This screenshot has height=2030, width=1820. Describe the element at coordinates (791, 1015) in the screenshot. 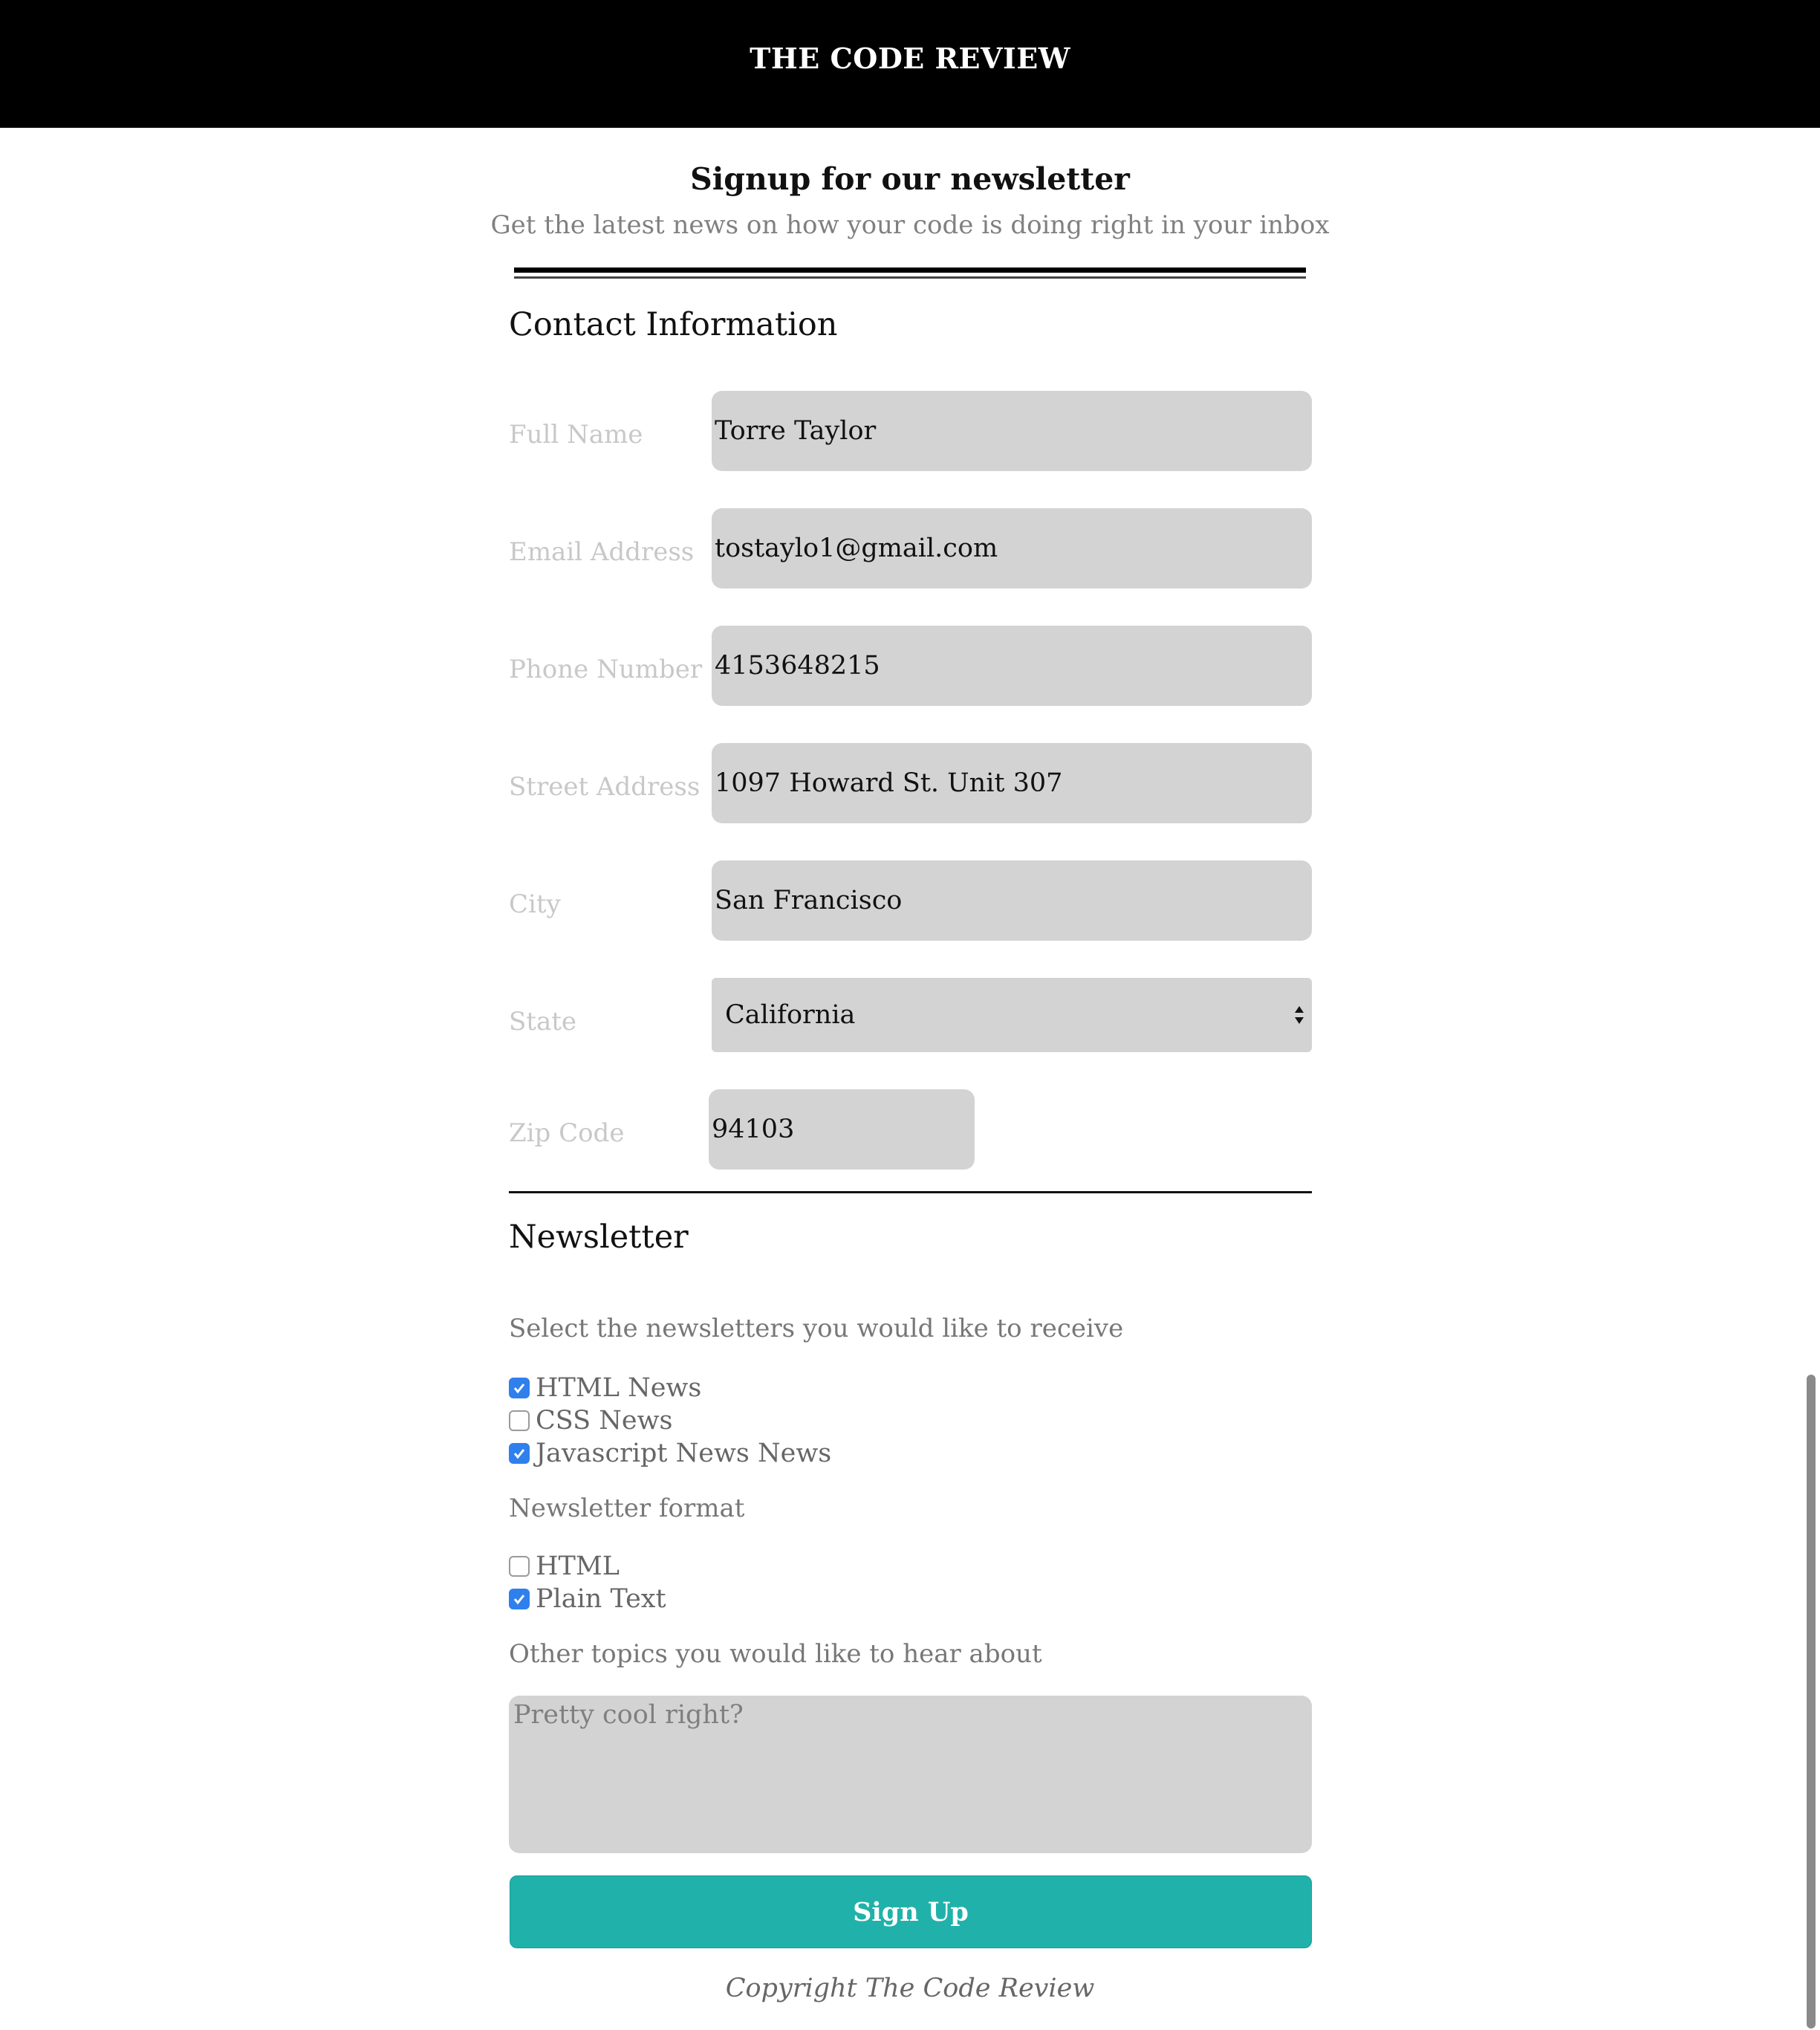

I see `state-select-value: California` at that location.